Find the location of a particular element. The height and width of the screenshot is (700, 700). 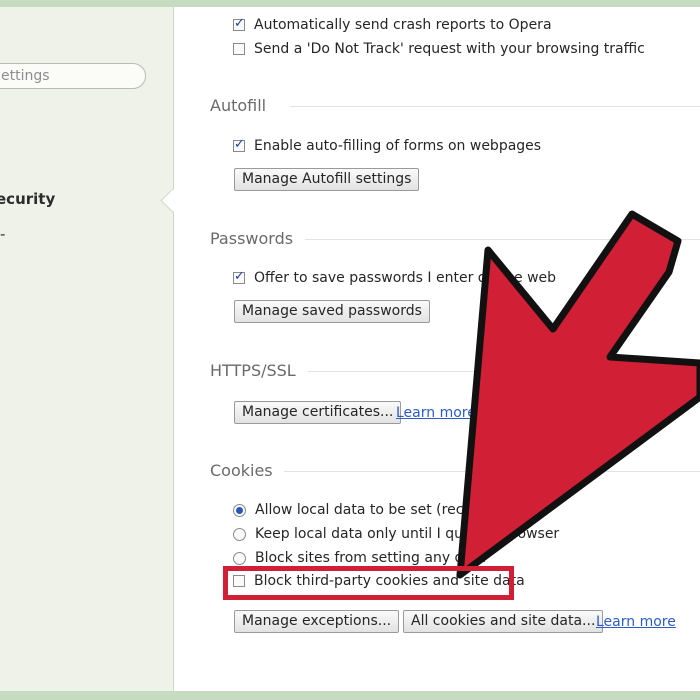

cookie-option-allow: Allow local data to be set (recommended) is located at coordinates (391, 510).